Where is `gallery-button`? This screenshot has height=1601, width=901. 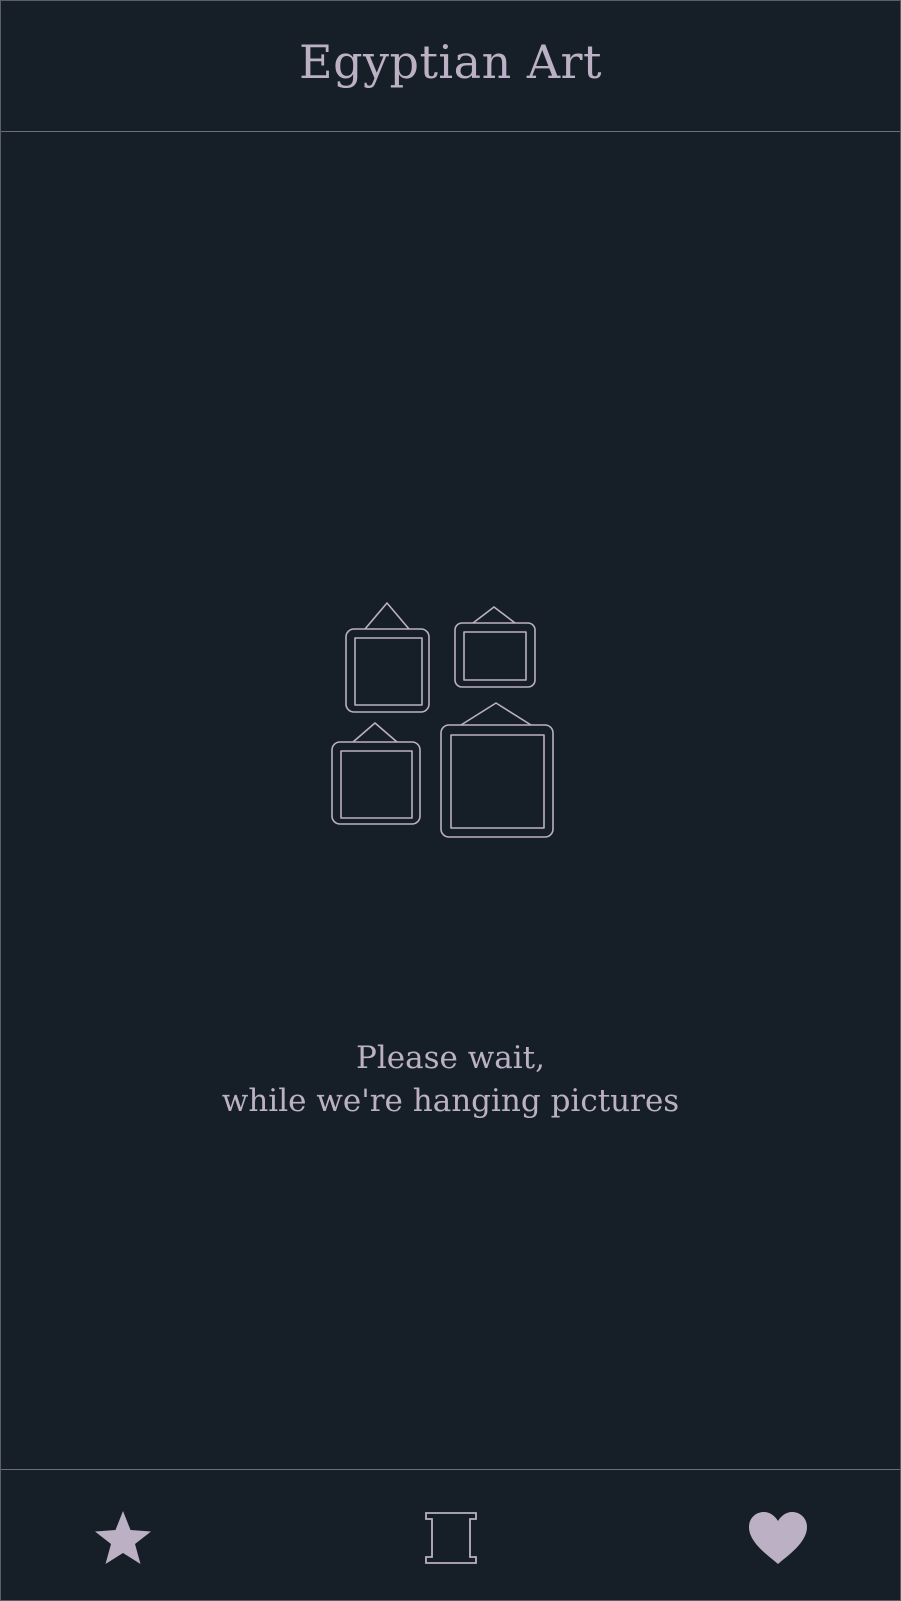
gallery-button is located at coordinates (451, 1538).